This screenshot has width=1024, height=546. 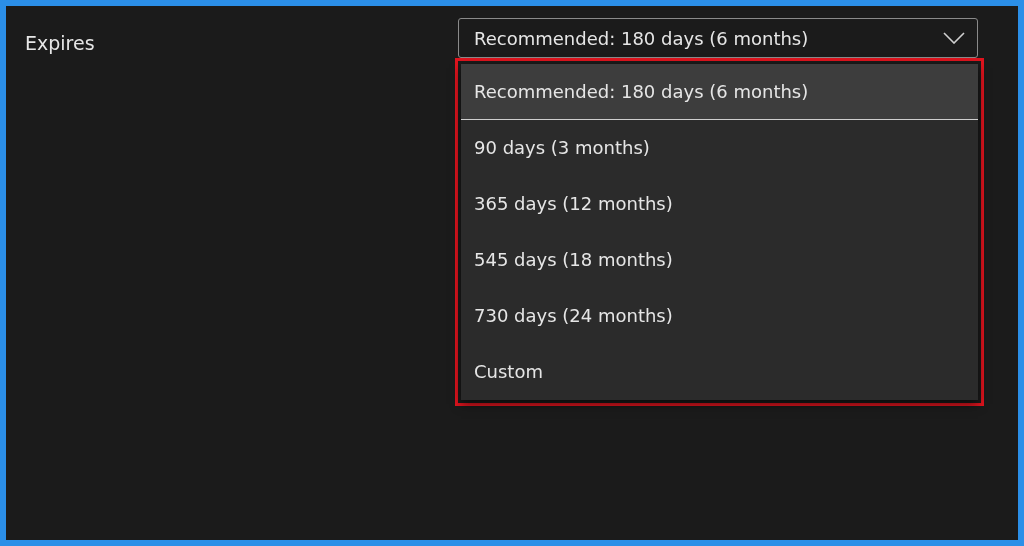 What do you see at coordinates (719, 204) in the screenshot?
I see `dropdown-option: 365 days (12 months)` at bounding box center [719, 204].